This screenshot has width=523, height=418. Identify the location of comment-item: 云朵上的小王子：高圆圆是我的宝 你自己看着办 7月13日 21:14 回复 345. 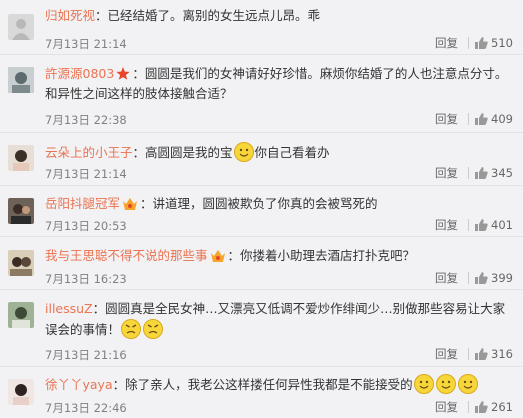
(261, 159).